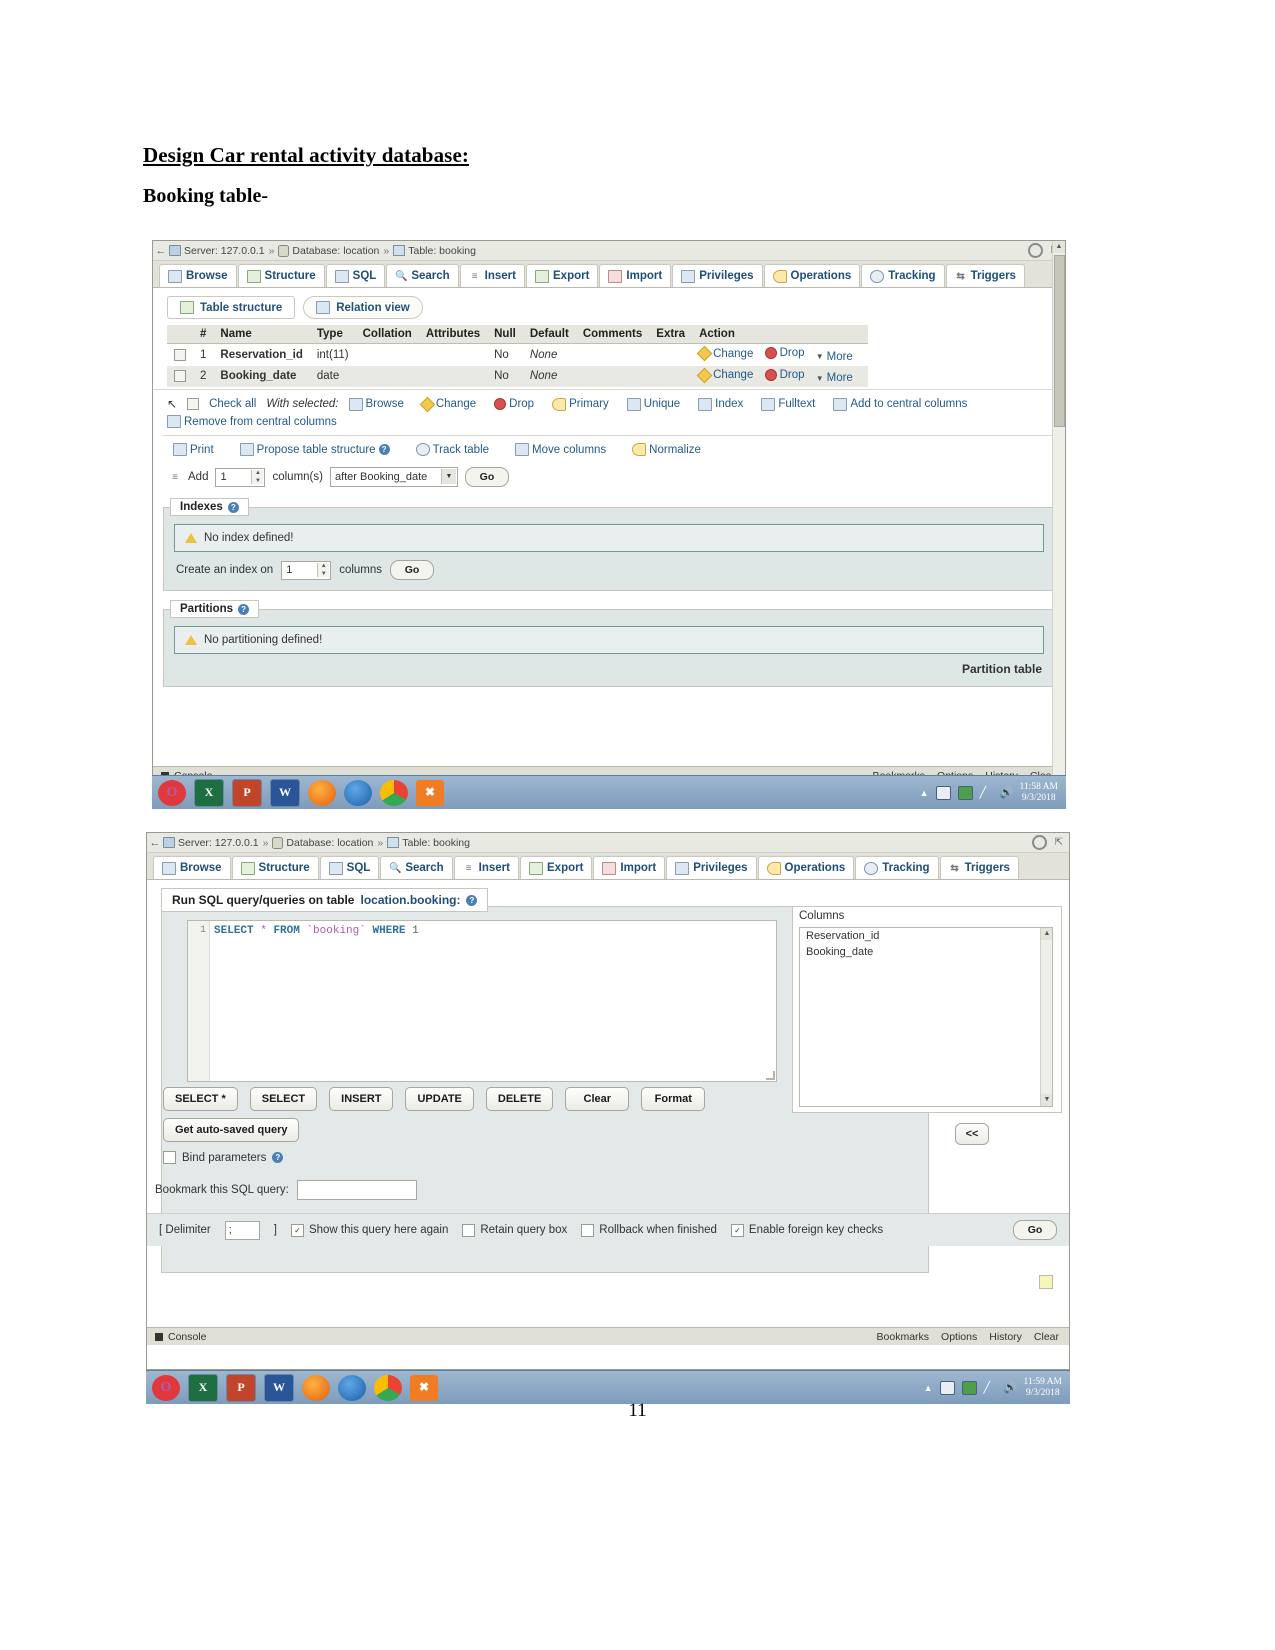  Describe the element at coordinates (482, 1001) in the screenshot. I see `sql-editor: 1 SELECT * FROM `booking` WHERE 1` at that location.